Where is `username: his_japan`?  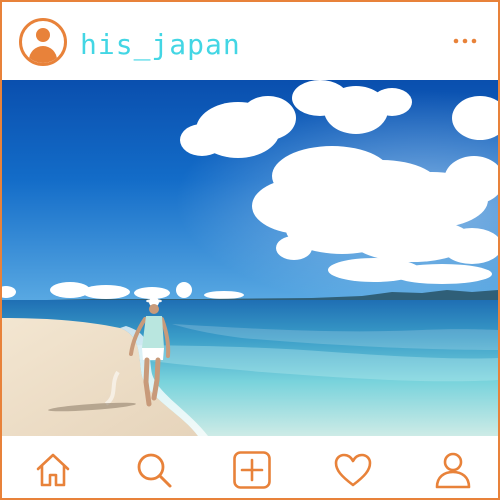
username: his_japan is located at coordinates (160, 45).